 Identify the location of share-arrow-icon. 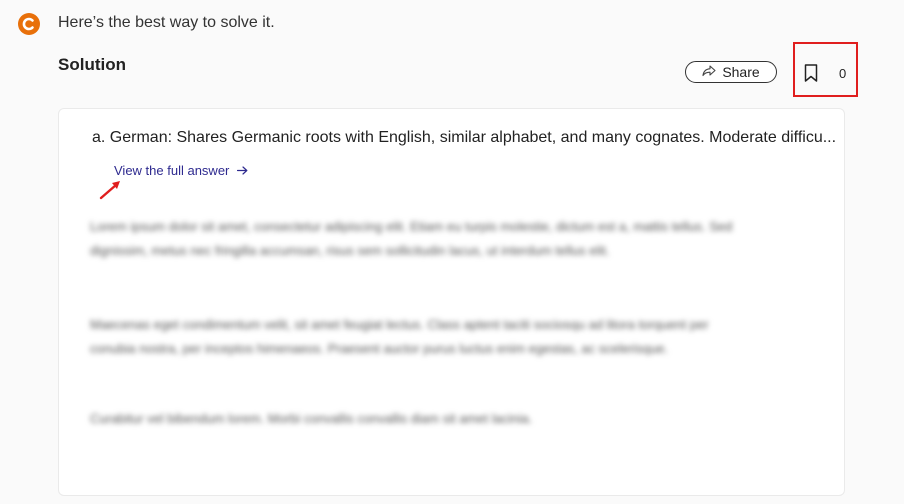
(709, 72).